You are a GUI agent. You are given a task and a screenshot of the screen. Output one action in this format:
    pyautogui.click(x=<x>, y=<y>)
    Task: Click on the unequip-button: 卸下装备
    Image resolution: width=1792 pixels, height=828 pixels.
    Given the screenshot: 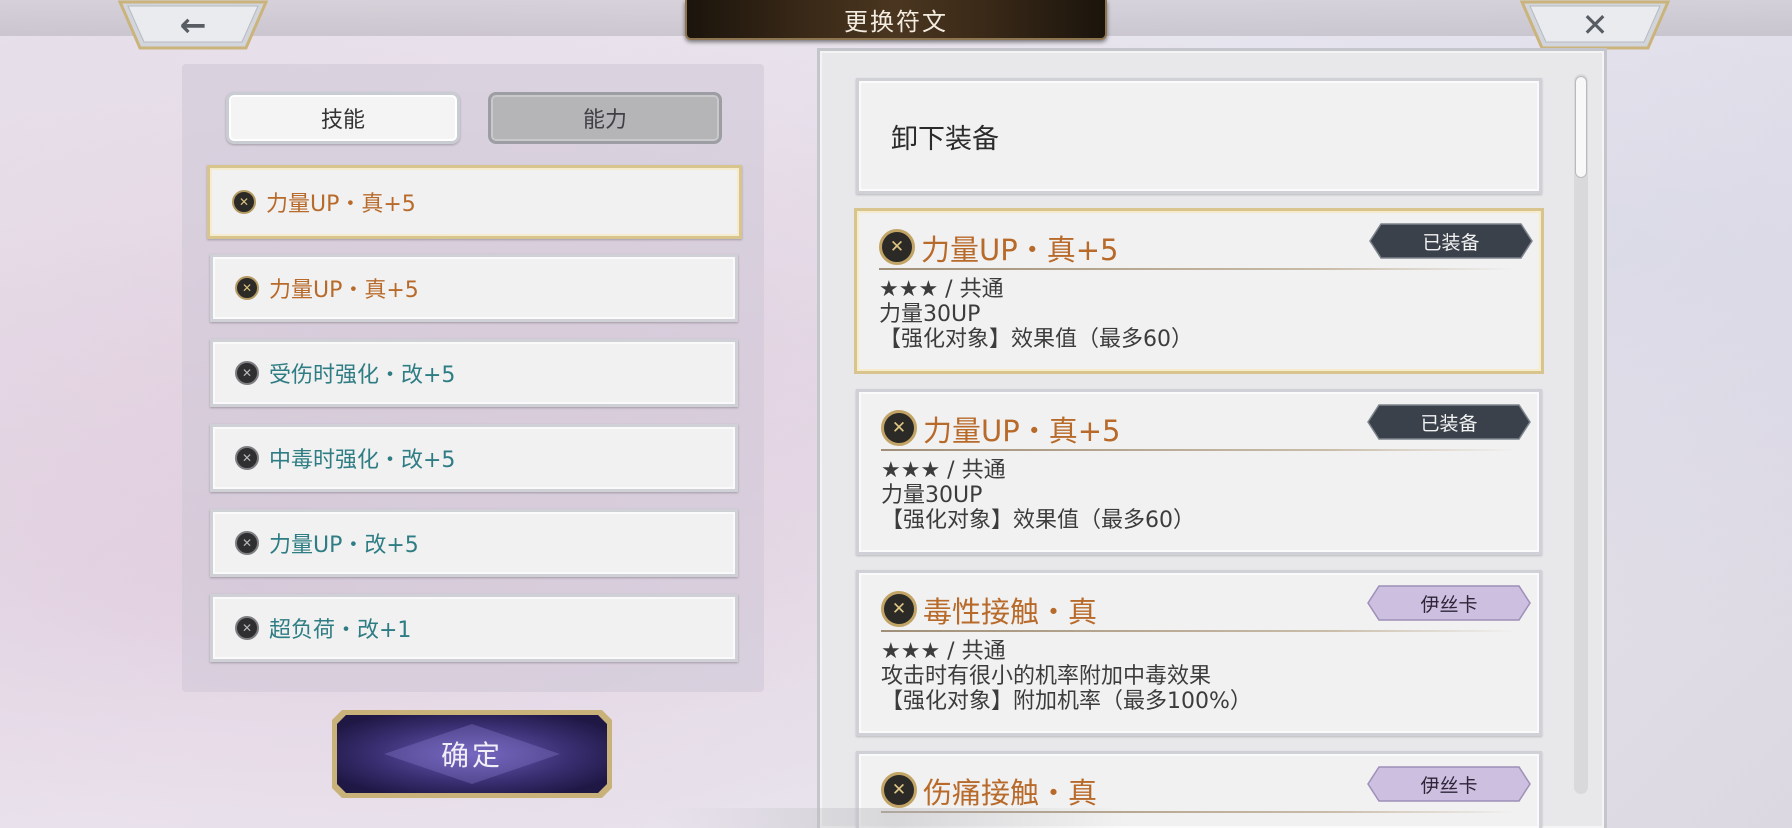 What is the action you would take?
    pyautogui.click(x=1199, y=136)
    